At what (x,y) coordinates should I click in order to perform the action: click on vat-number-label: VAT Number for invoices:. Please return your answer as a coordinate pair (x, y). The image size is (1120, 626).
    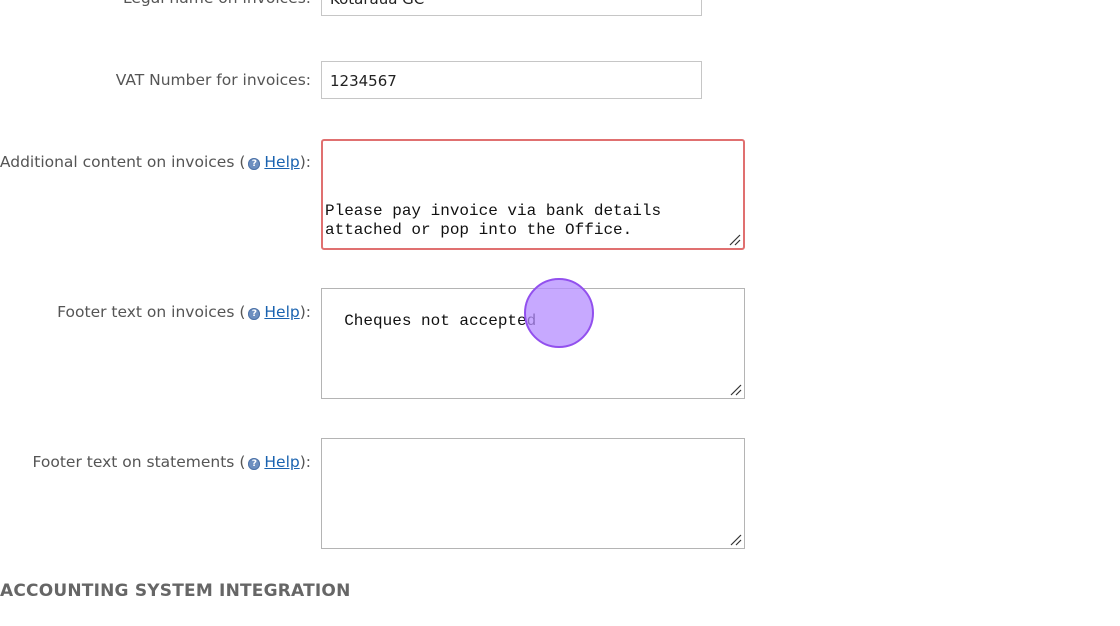
    Looking at the image, I should click on (213, 80).